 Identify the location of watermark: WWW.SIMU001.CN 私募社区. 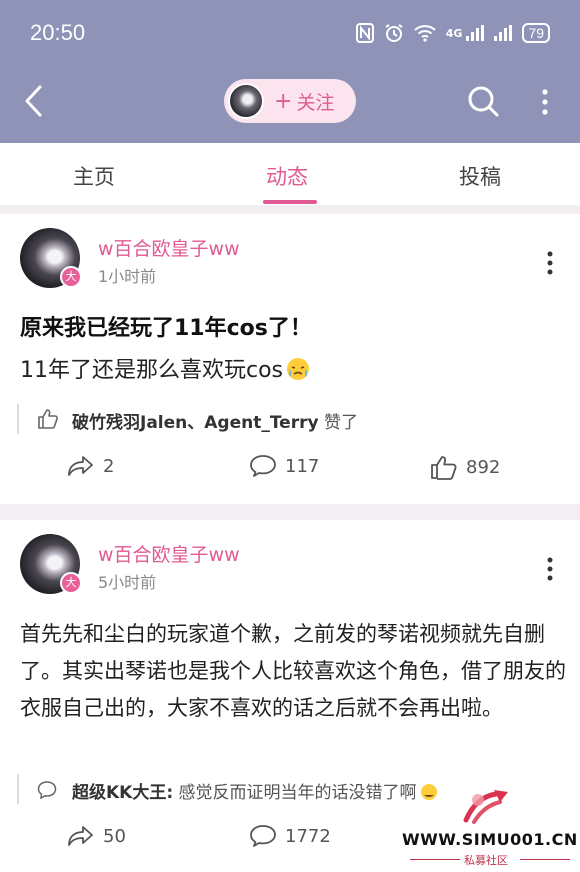
(490, 828).